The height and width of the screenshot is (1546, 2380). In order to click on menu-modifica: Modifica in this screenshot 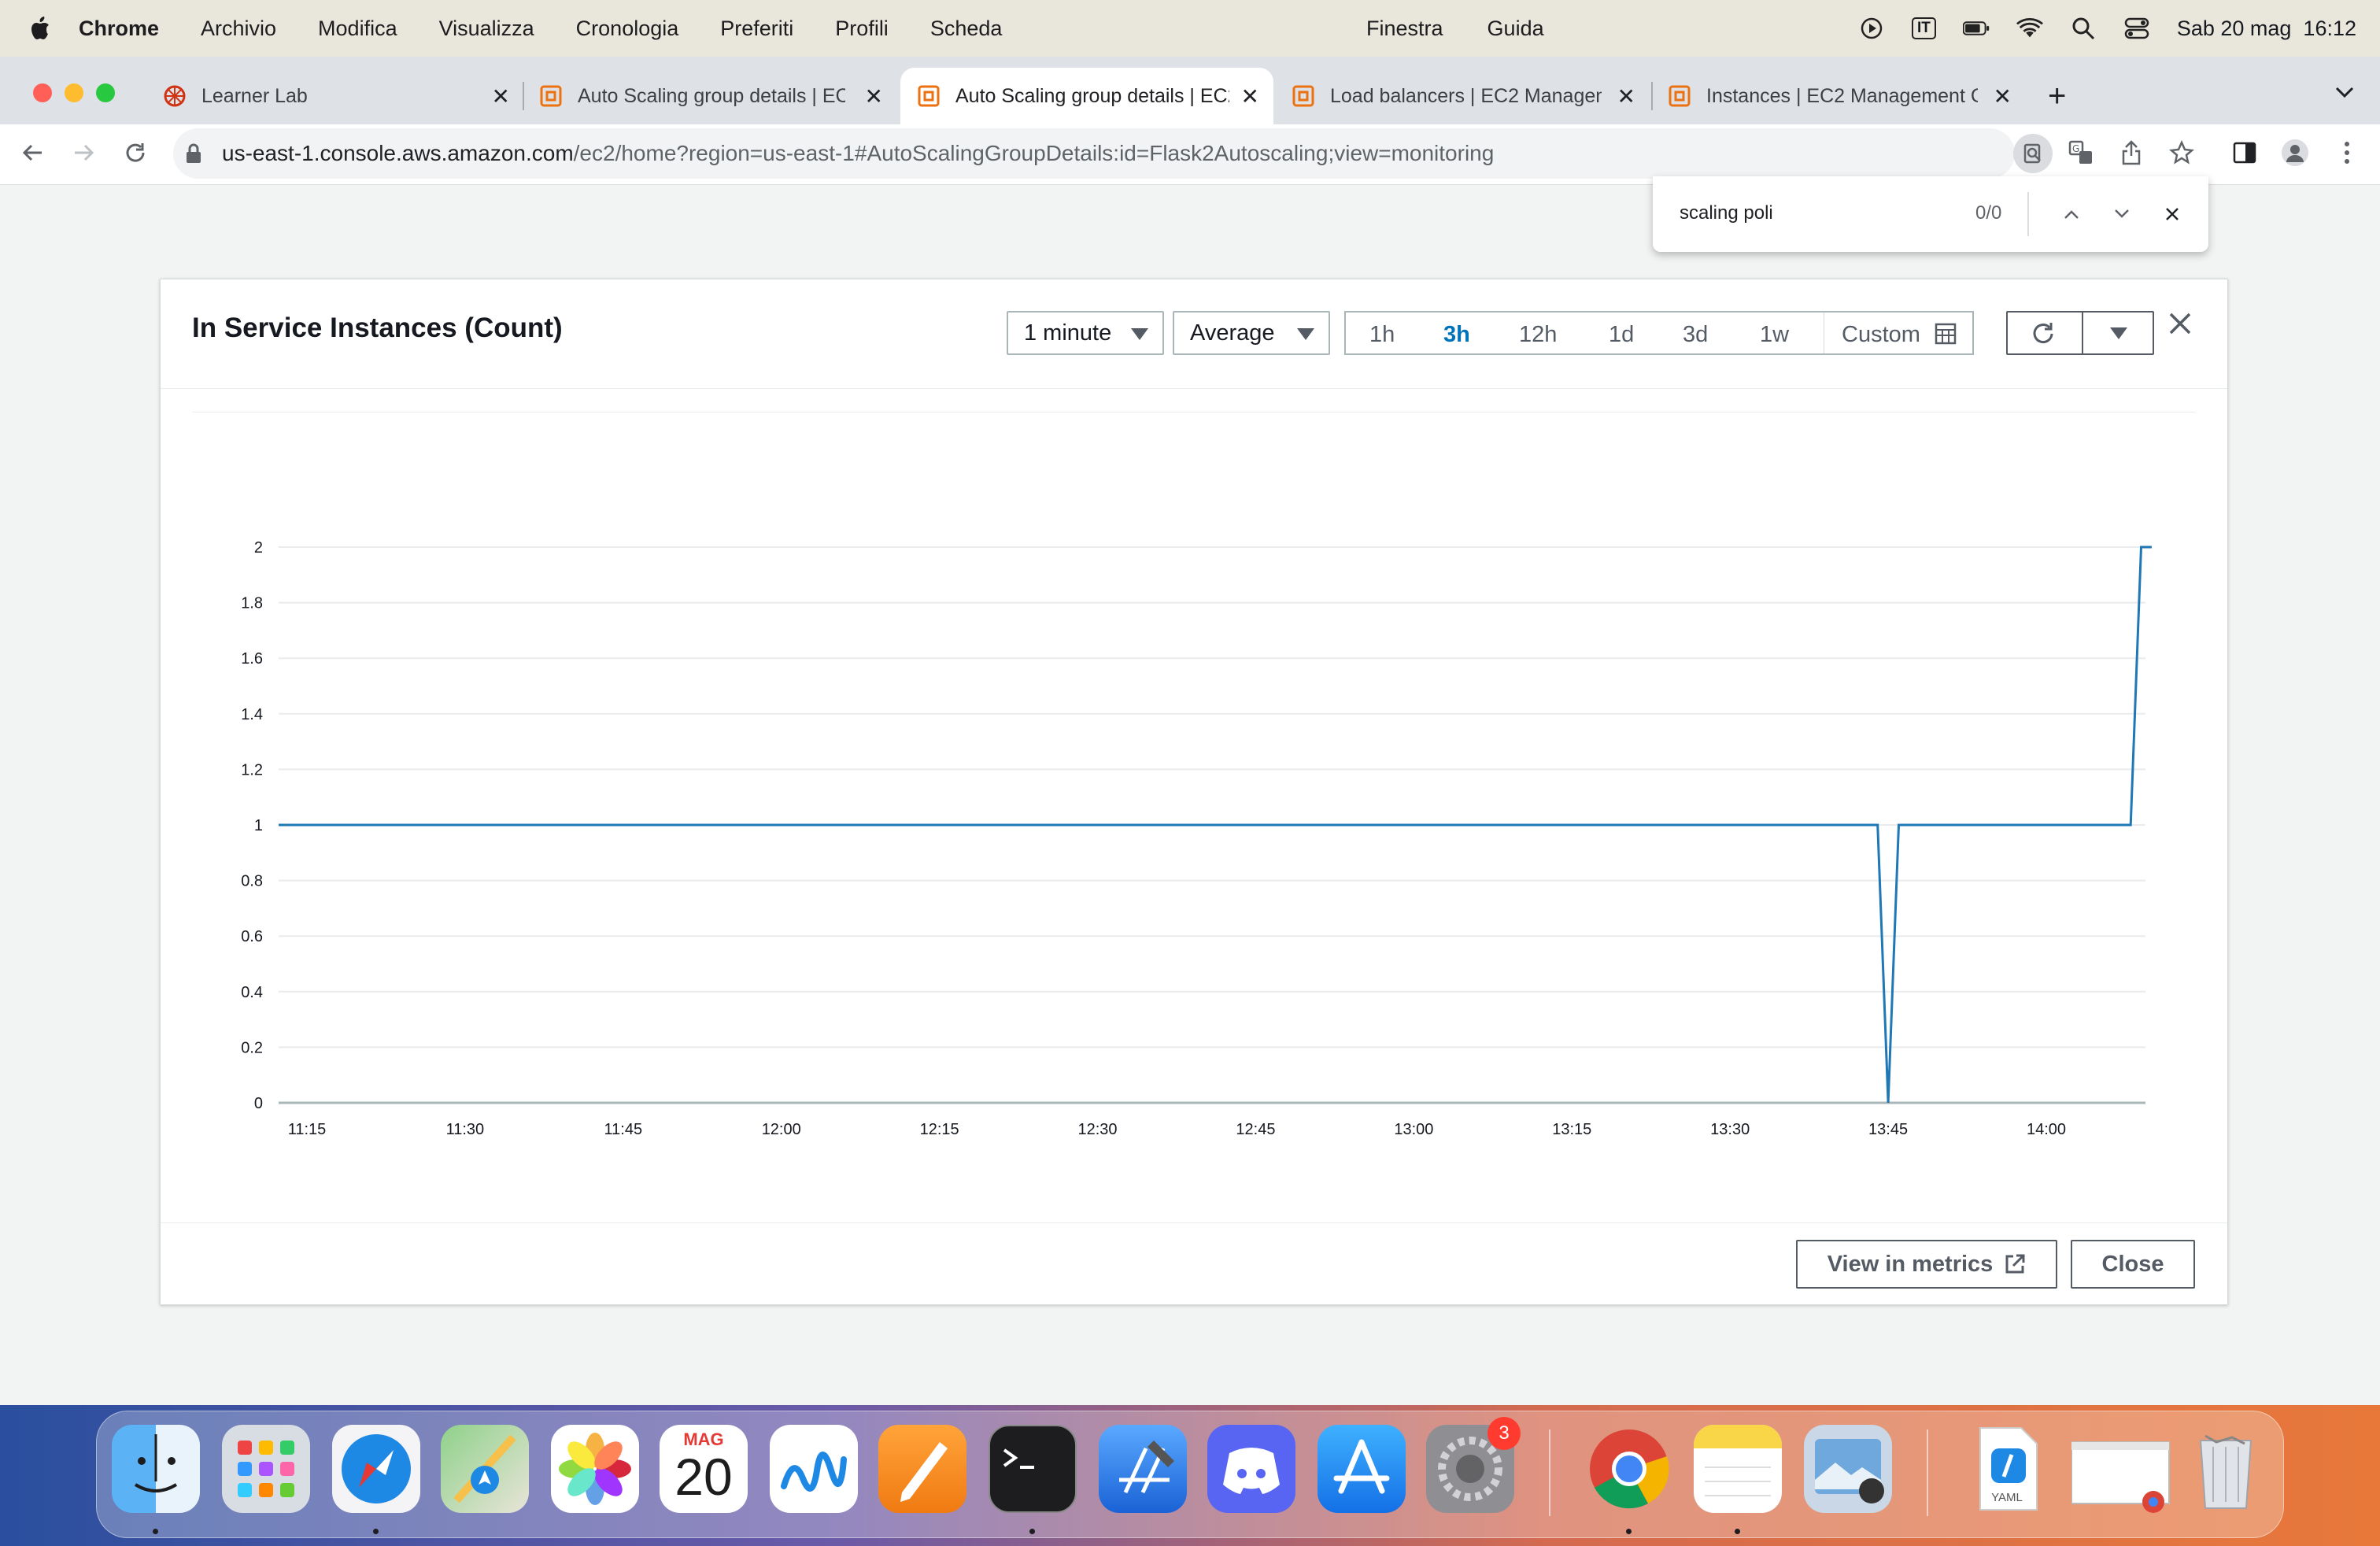, I will do `click(357, 29)`.